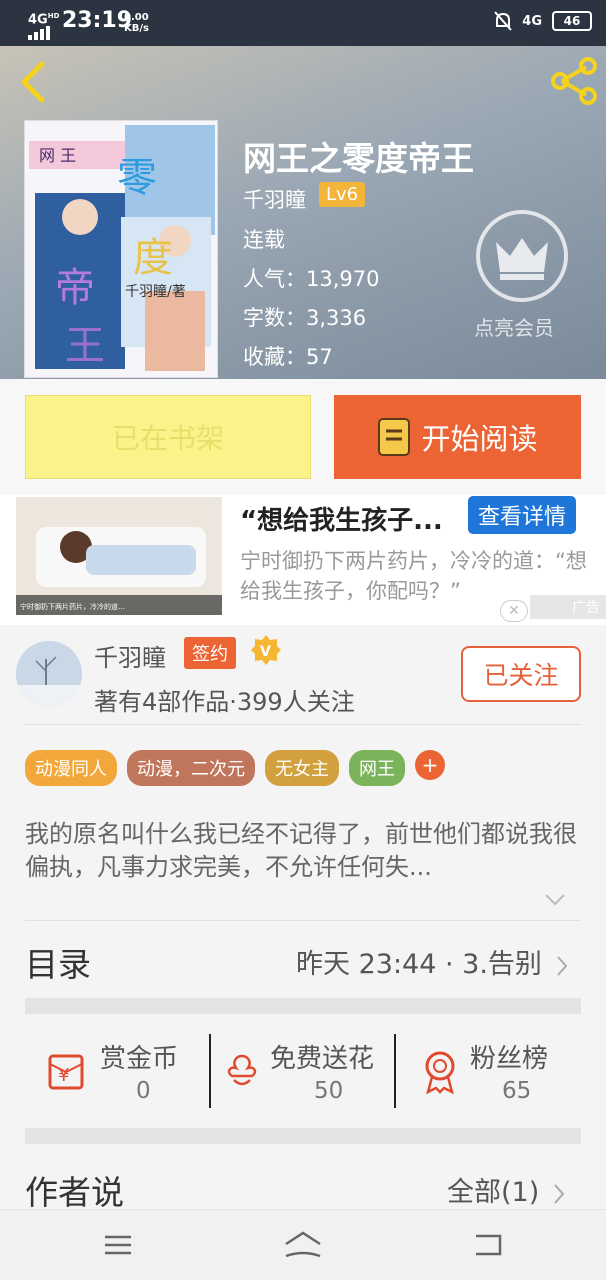 This screenshot has height=1280, width=606. I want to click on author-name: 千羽瞳, so click(130, 655).